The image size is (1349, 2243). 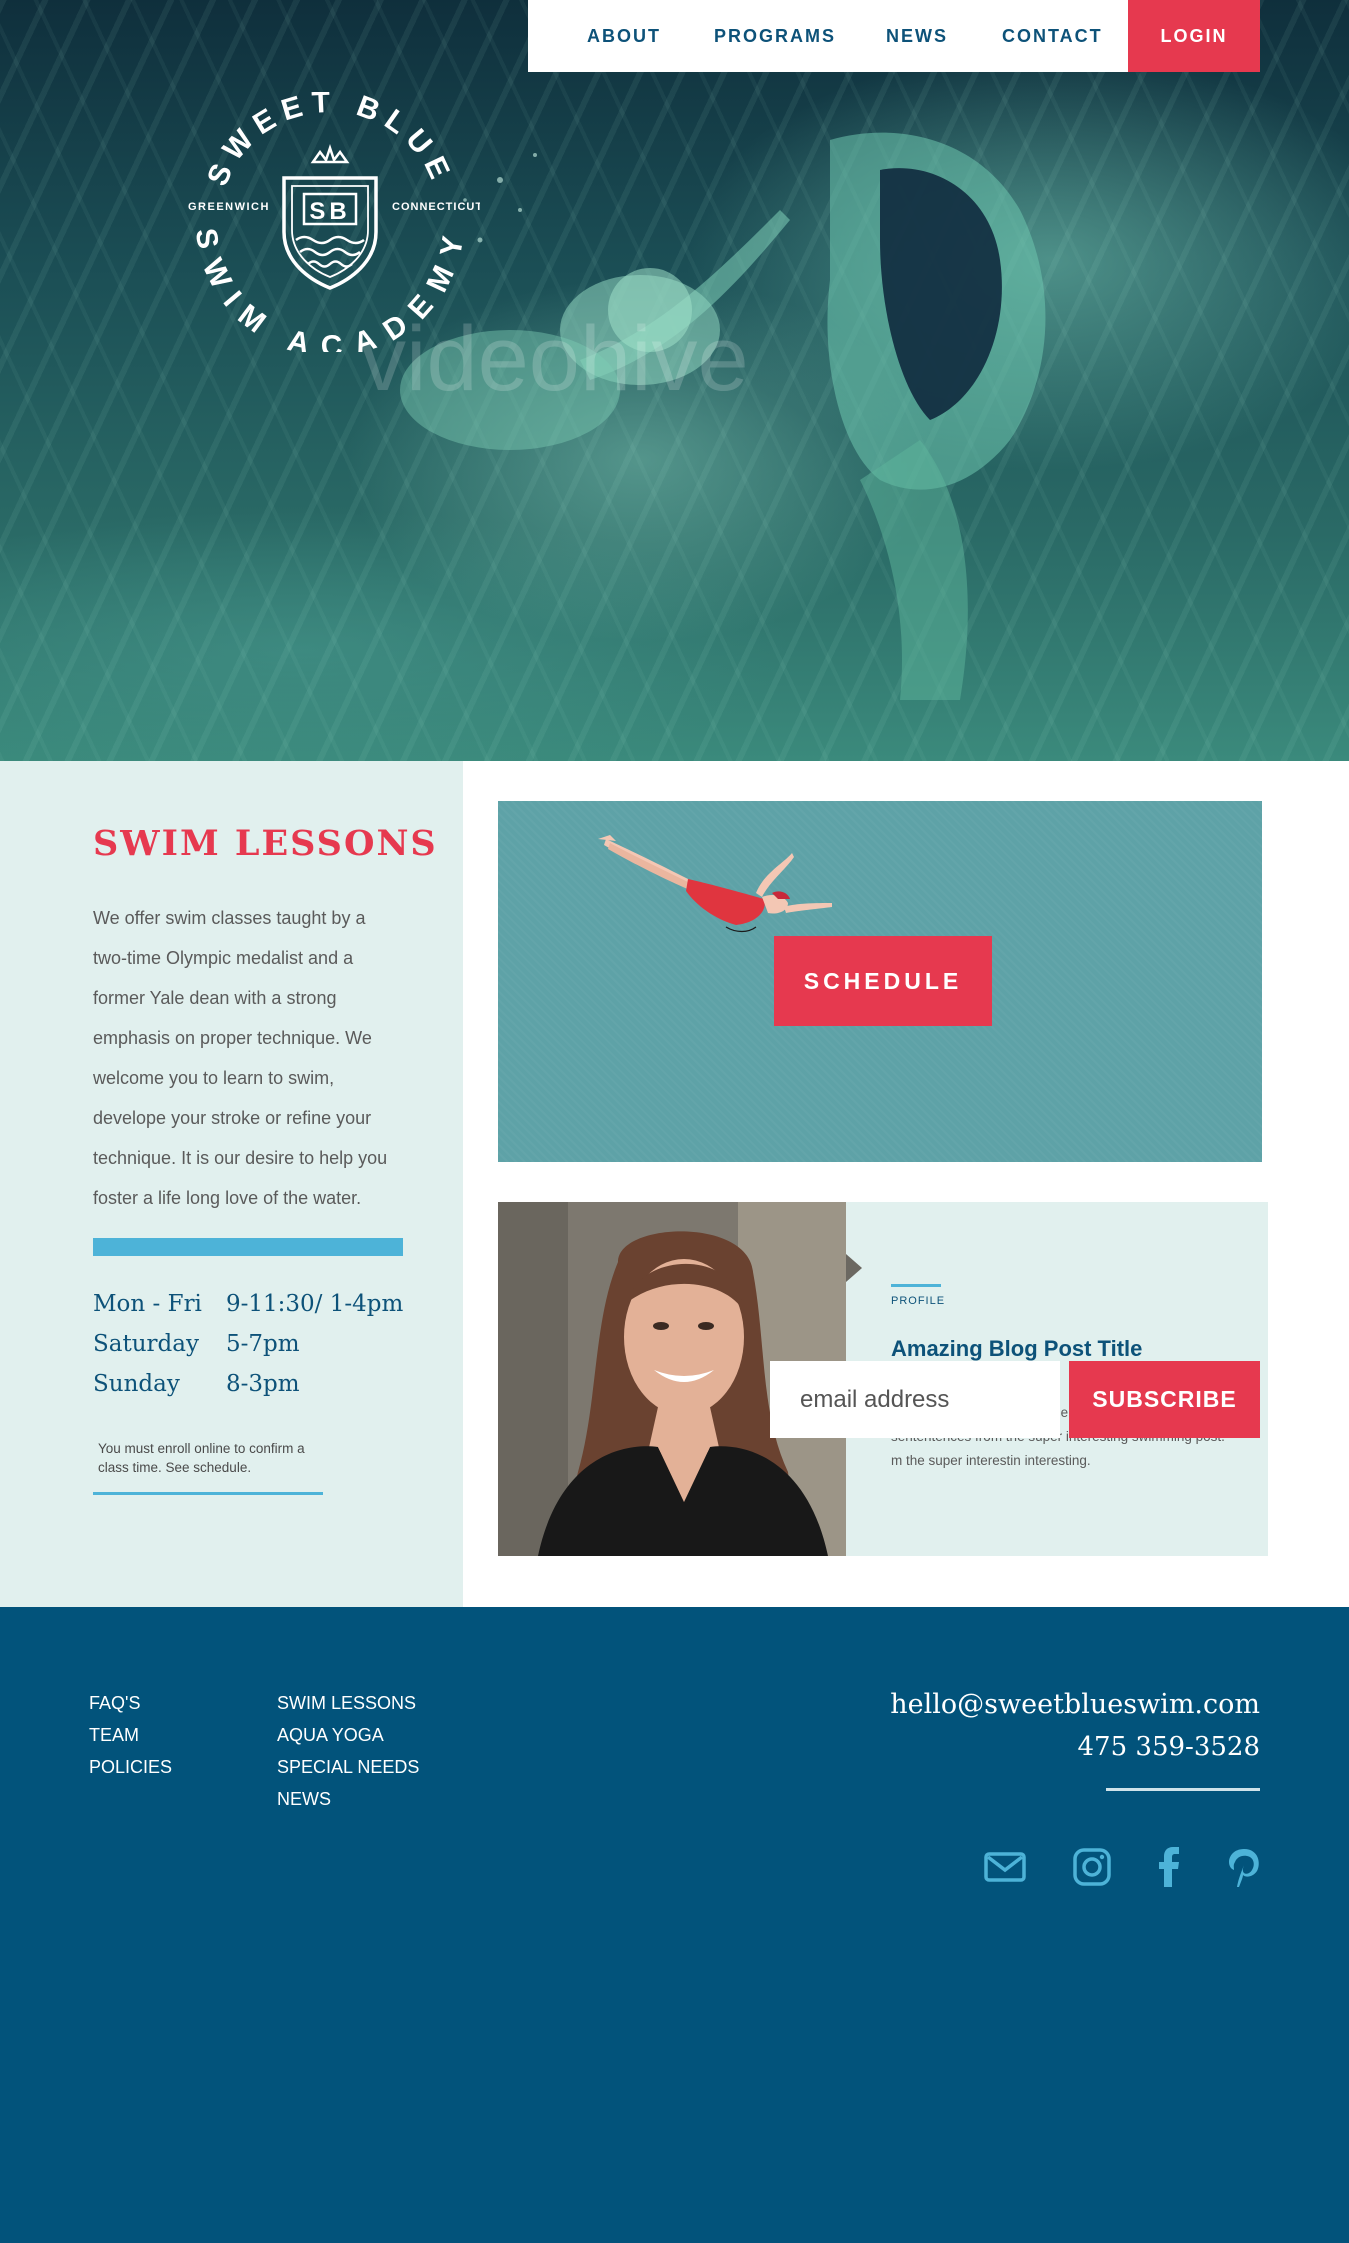 What do you see at coordinates (348, 1735) in the screenshot?
I see `footer-link-aqua-yoga: AQUA YOGA` at bounding box center [348, 1735].